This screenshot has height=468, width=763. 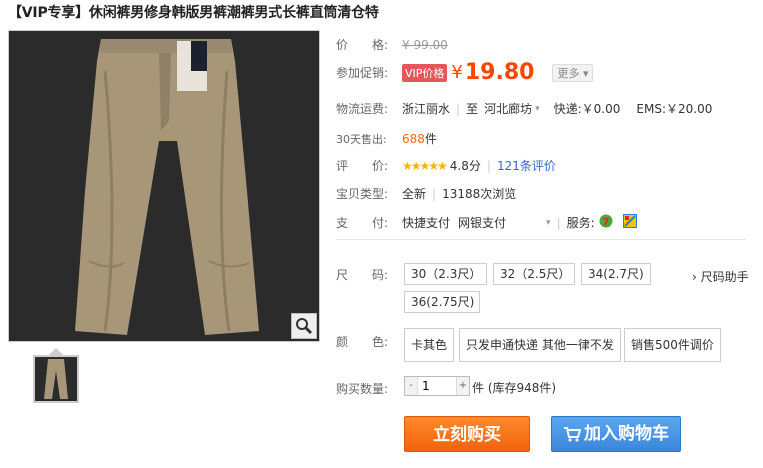 I want to click on ship-to-select: 河北廊坊, so click(x=508, y=108).